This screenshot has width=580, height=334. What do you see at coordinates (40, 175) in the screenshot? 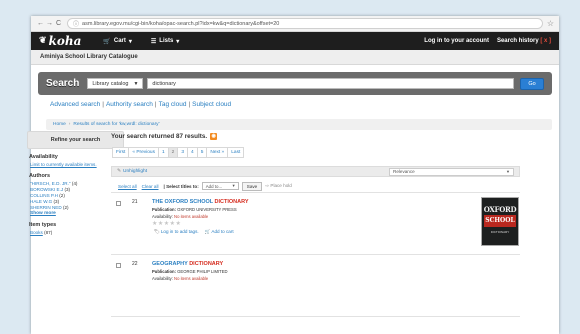
I see `authors-heading: Authors` at bounding box center [40, 175].